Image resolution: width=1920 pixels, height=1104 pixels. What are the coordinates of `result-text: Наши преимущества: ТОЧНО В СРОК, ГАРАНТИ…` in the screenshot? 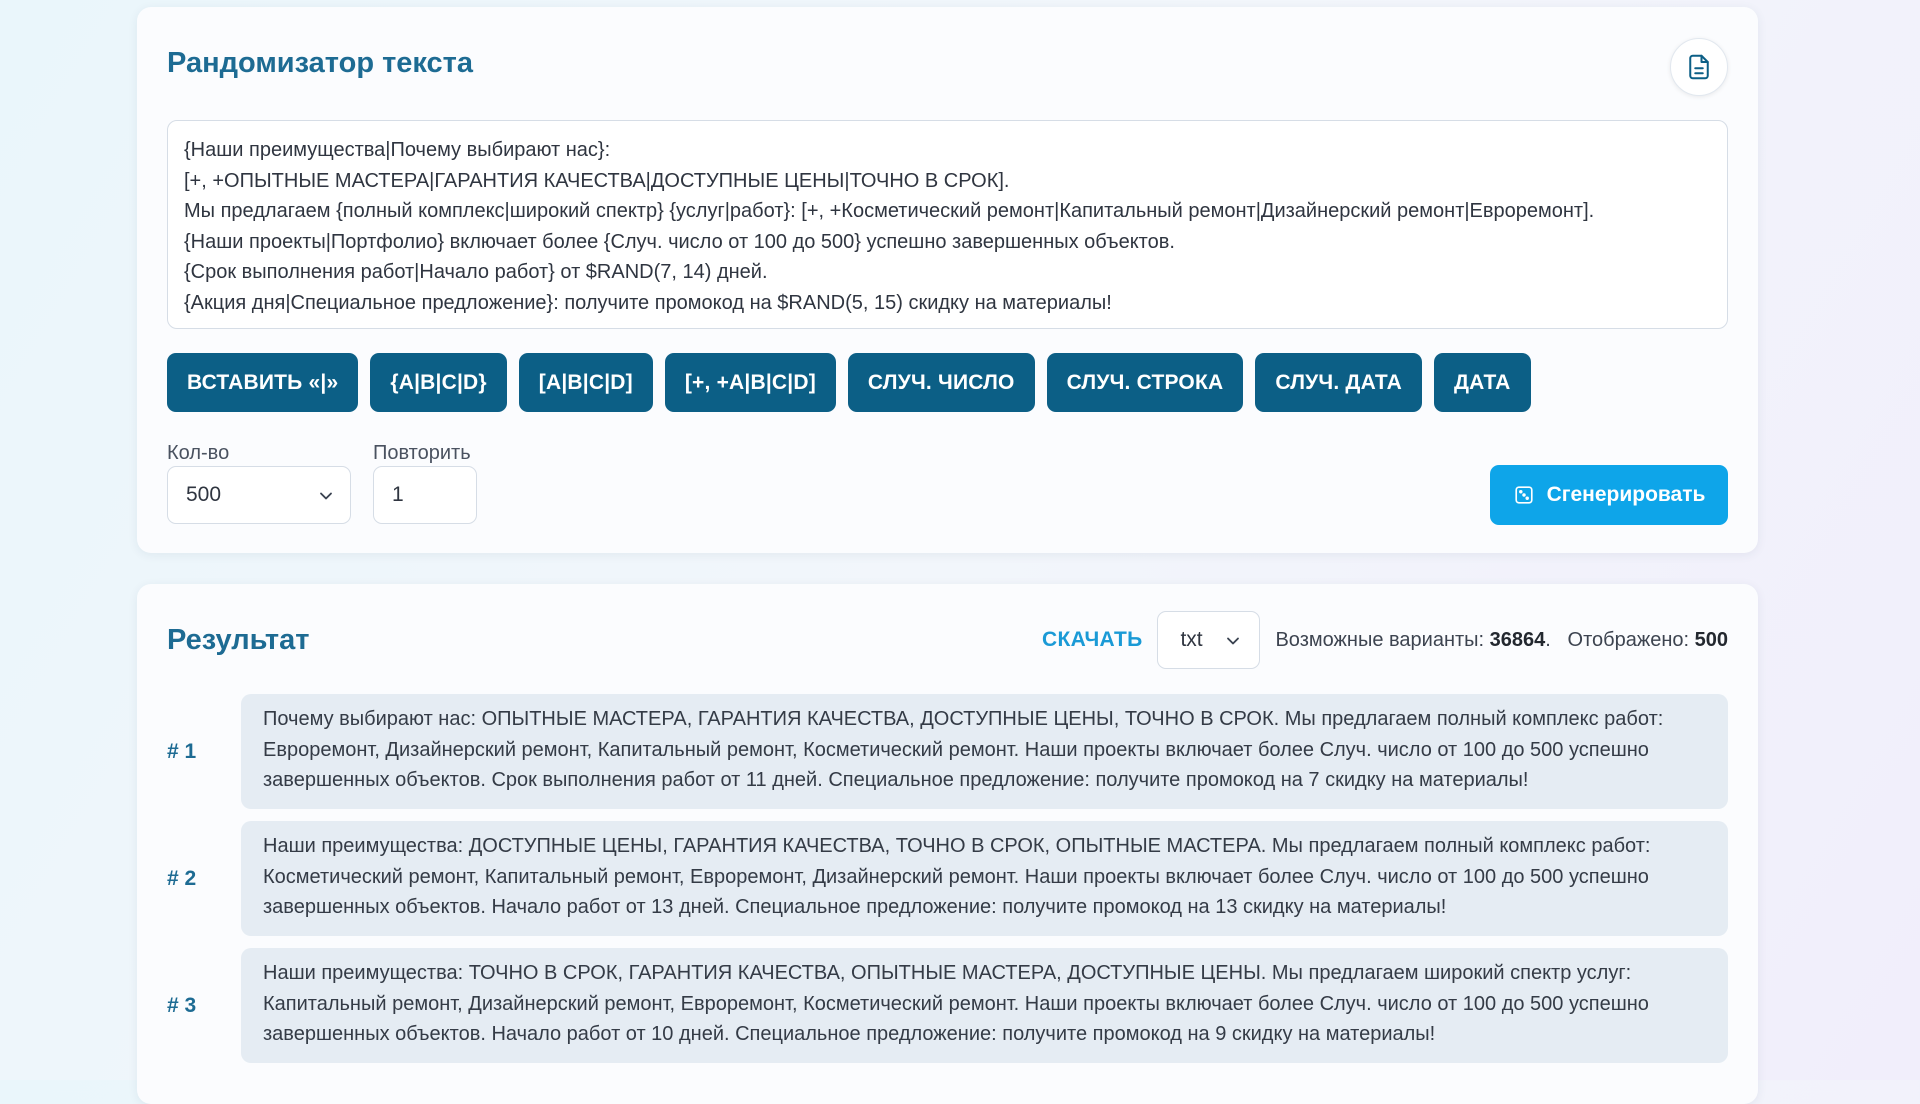 It's located at (984, 1005).